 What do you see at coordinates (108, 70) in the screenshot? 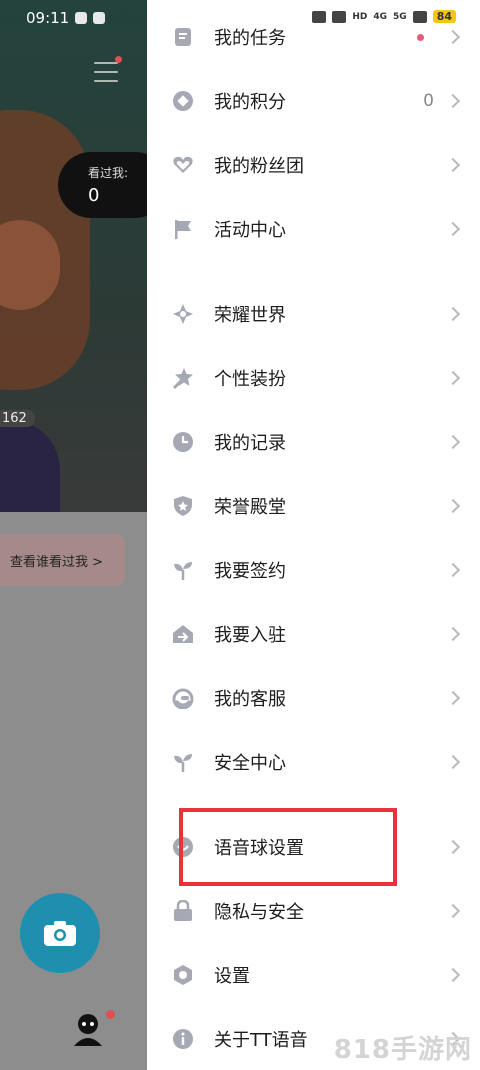
I see `menu-hamburger-icon` at bounding box center [108, 70].